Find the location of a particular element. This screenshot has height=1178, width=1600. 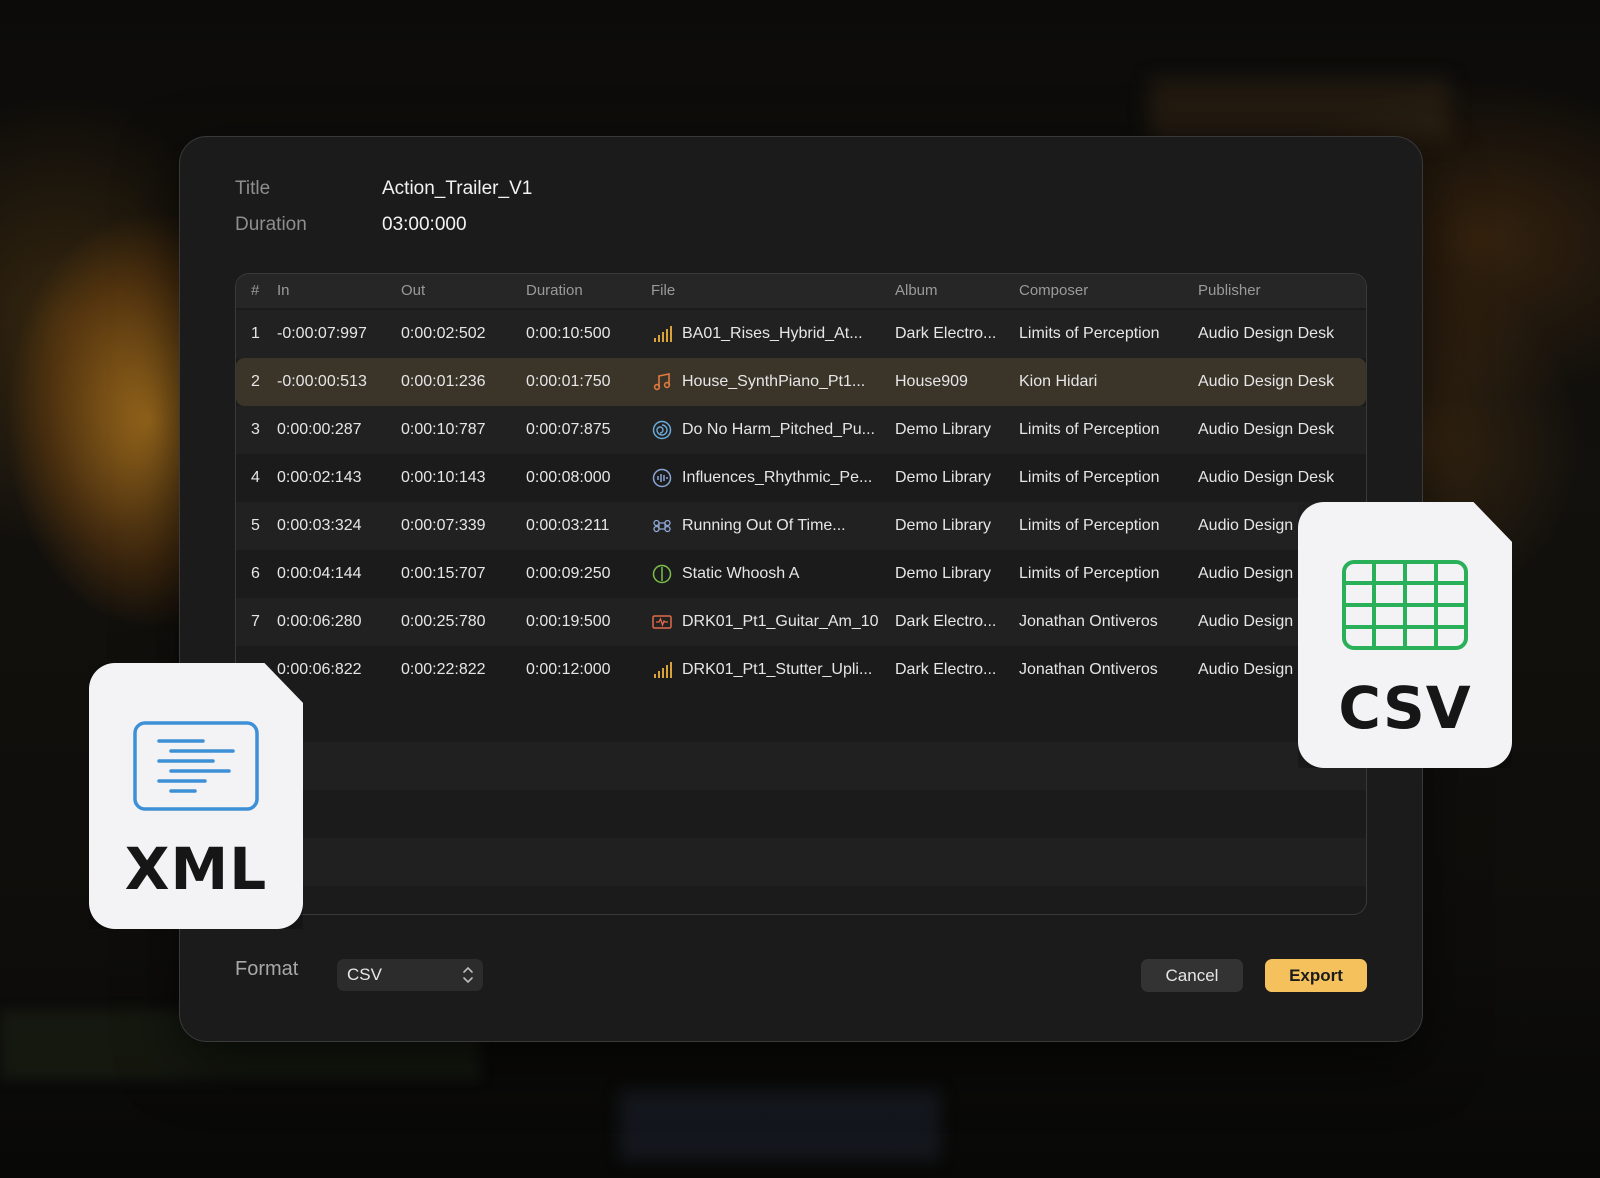

row-duration: 0:00:08:000 is located at coordinates (568, 477).